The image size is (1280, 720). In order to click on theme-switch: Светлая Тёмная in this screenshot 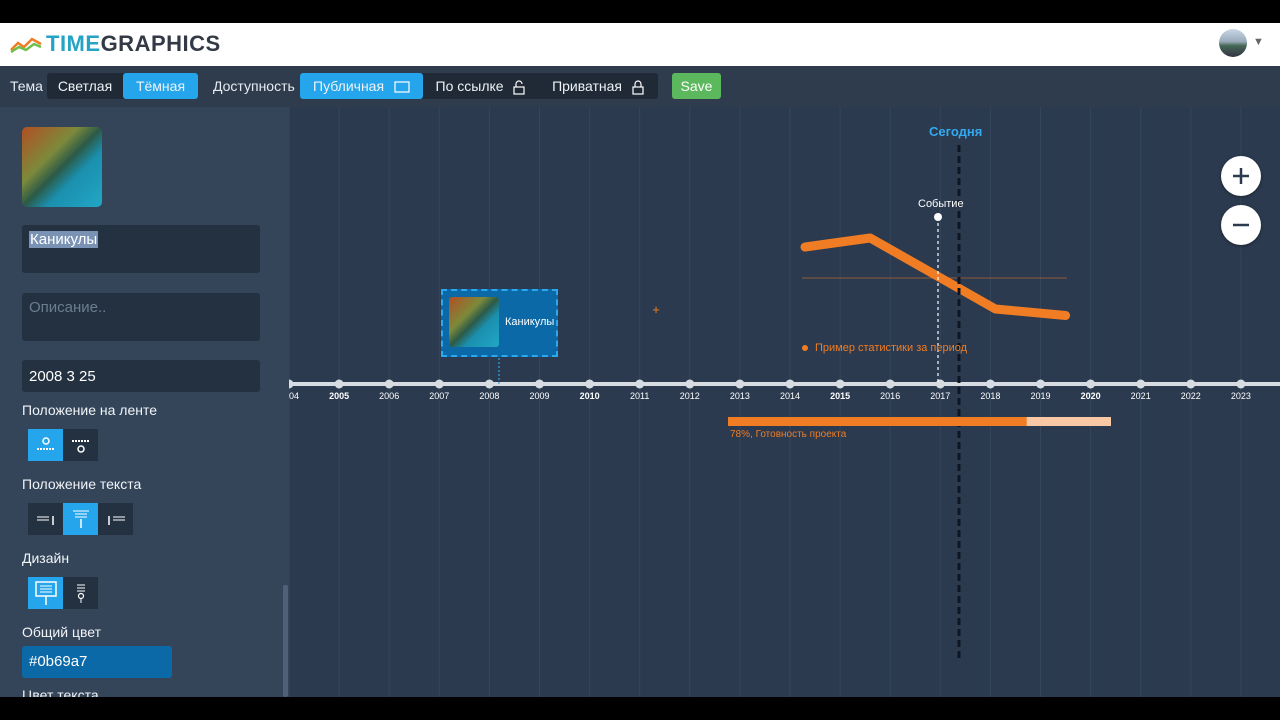, I will do `click(122, 86)`.